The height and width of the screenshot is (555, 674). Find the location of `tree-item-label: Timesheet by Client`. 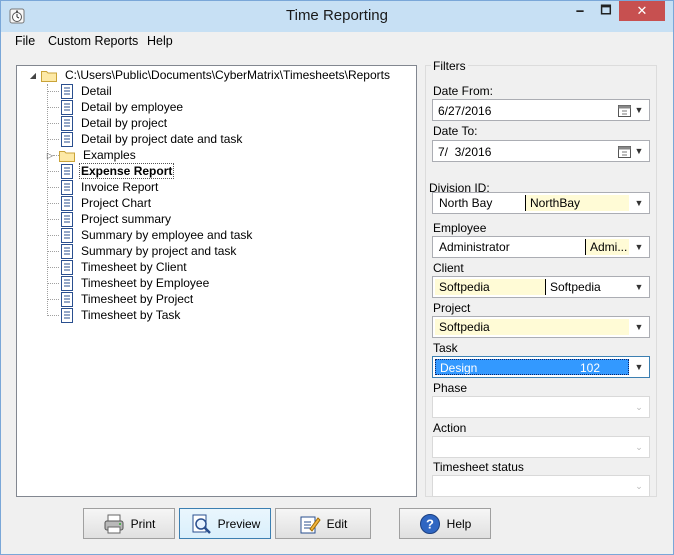

tree-item-label: Timesheet by Client is located at coordinates (134, 267).